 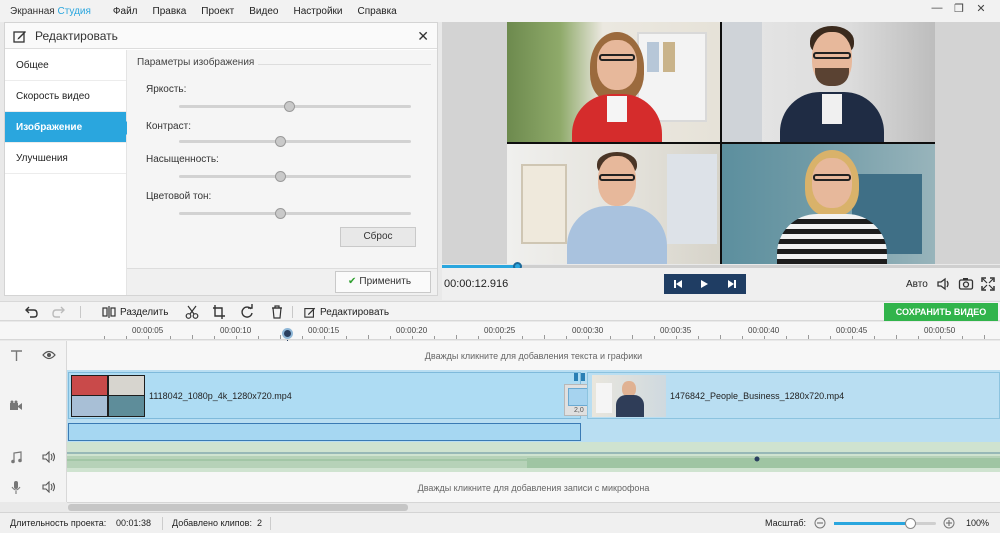 I want to click on ruler-tick-label: 00:00:40, so click(x=764, y=330).